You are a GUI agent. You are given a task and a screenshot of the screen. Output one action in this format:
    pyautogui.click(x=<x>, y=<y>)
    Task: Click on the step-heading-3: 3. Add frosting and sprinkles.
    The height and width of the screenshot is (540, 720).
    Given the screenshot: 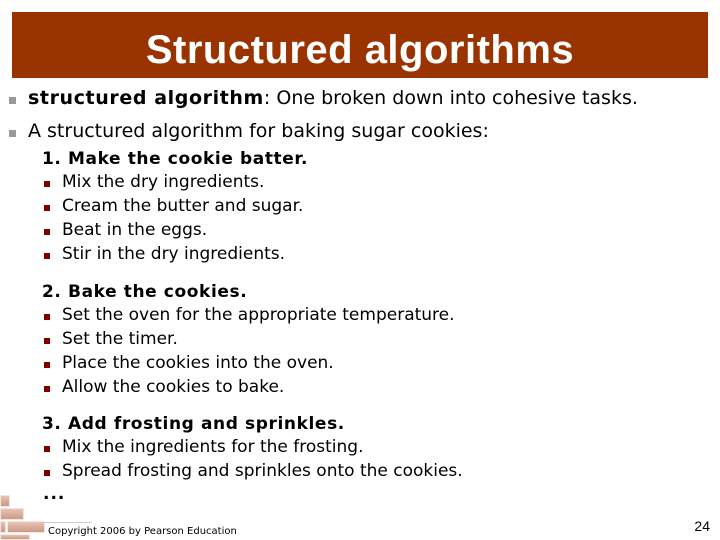 What is the action you would take?
    pyautogui.click(x=193, y=424)
    